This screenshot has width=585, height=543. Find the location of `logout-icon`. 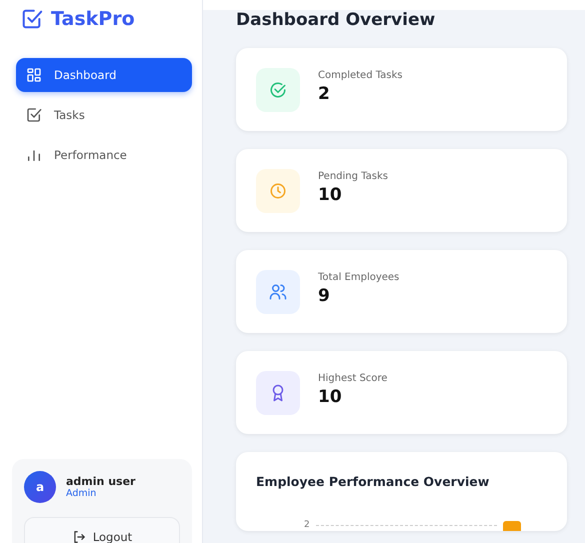

logout-icon is located at coordinates (79, 536).